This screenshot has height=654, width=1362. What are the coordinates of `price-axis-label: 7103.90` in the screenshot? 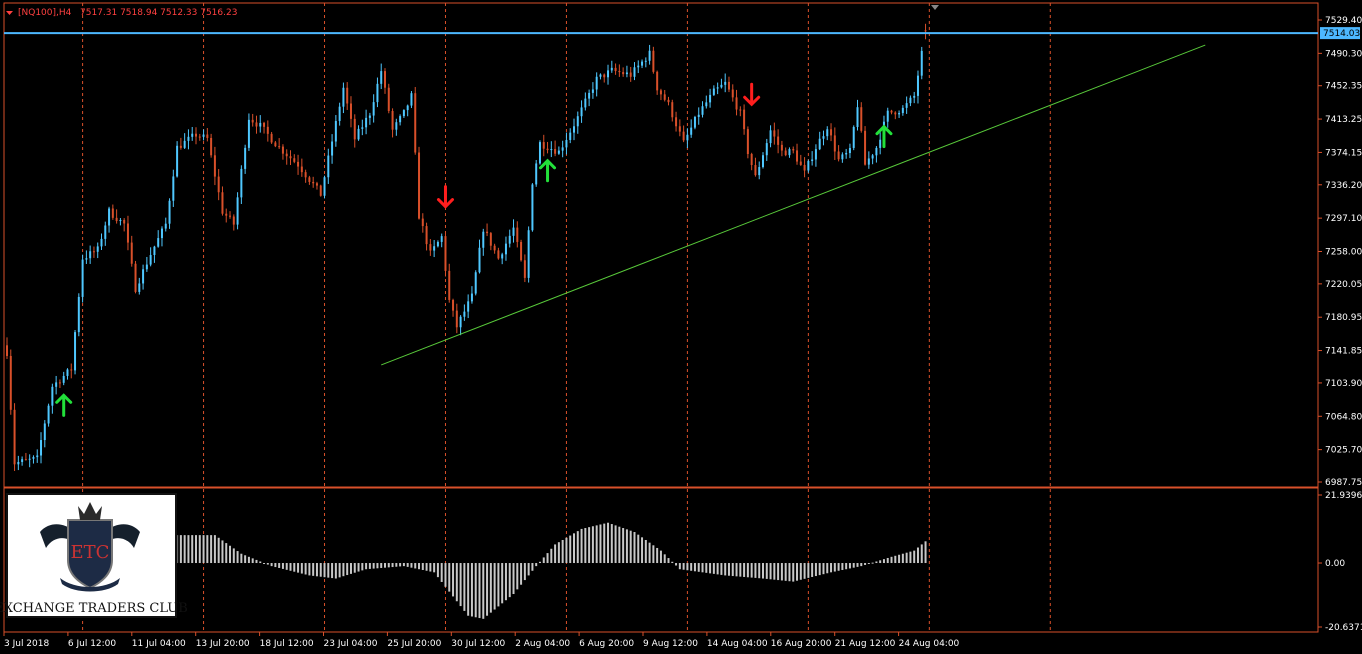 It's located at (1343, 384).